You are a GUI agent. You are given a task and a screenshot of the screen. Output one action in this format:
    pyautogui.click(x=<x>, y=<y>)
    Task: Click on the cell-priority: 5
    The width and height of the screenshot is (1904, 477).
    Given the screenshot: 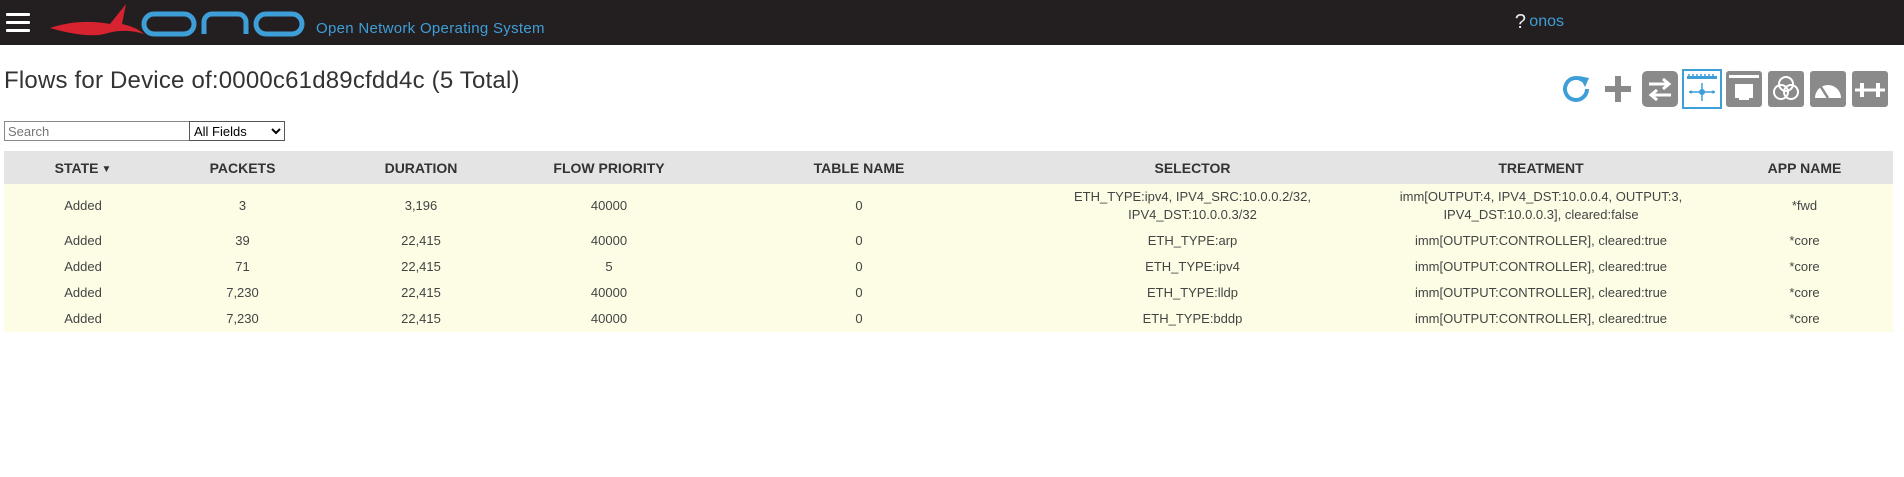 What is the action you would take?
    pyautogui.click(x=609, y=267)
    